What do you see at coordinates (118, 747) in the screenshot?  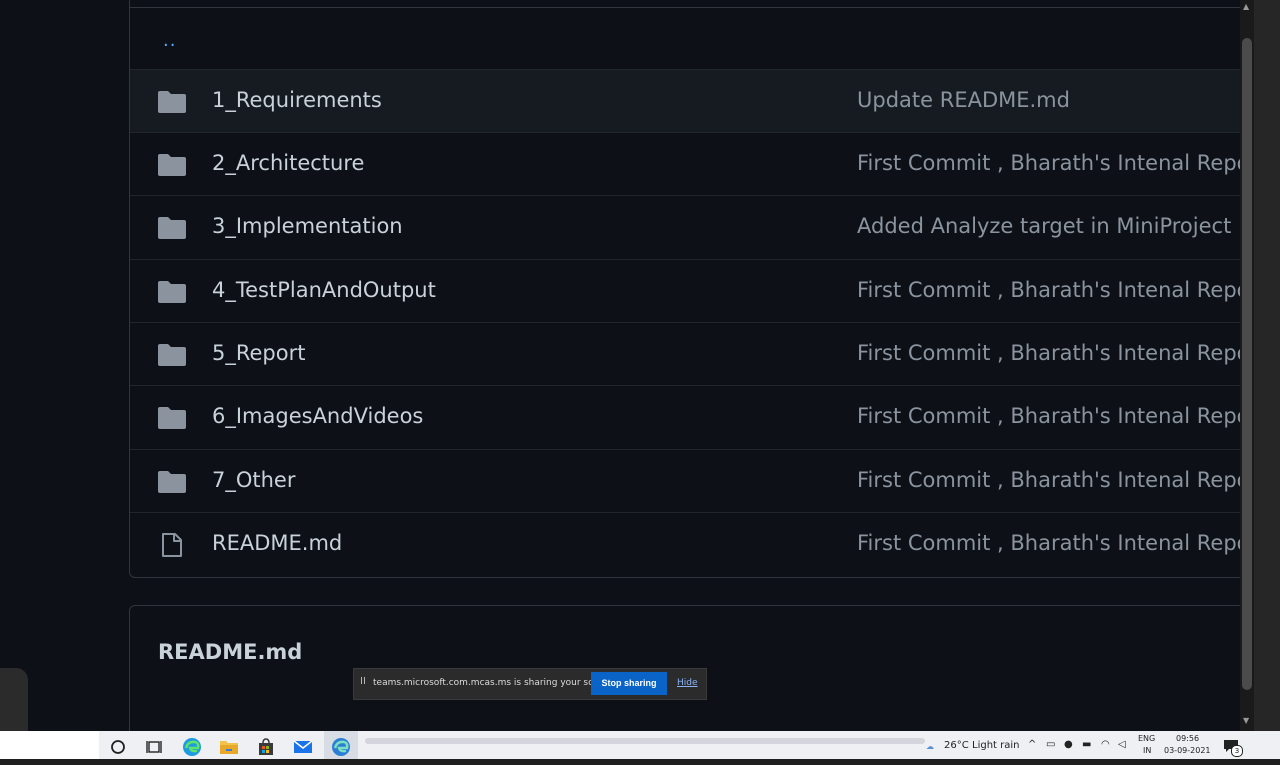 I see `cortana-icon` at bounding box center [118, 747].